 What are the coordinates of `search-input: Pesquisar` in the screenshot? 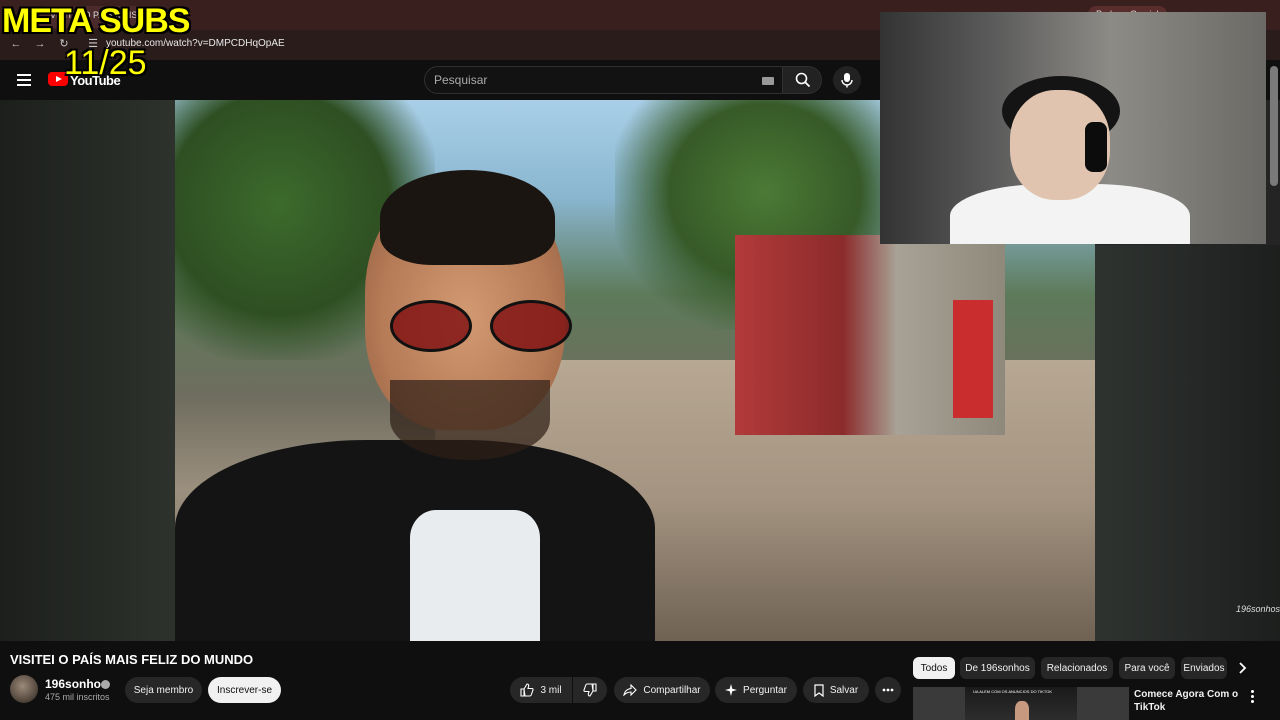 It's located at (460, 80).